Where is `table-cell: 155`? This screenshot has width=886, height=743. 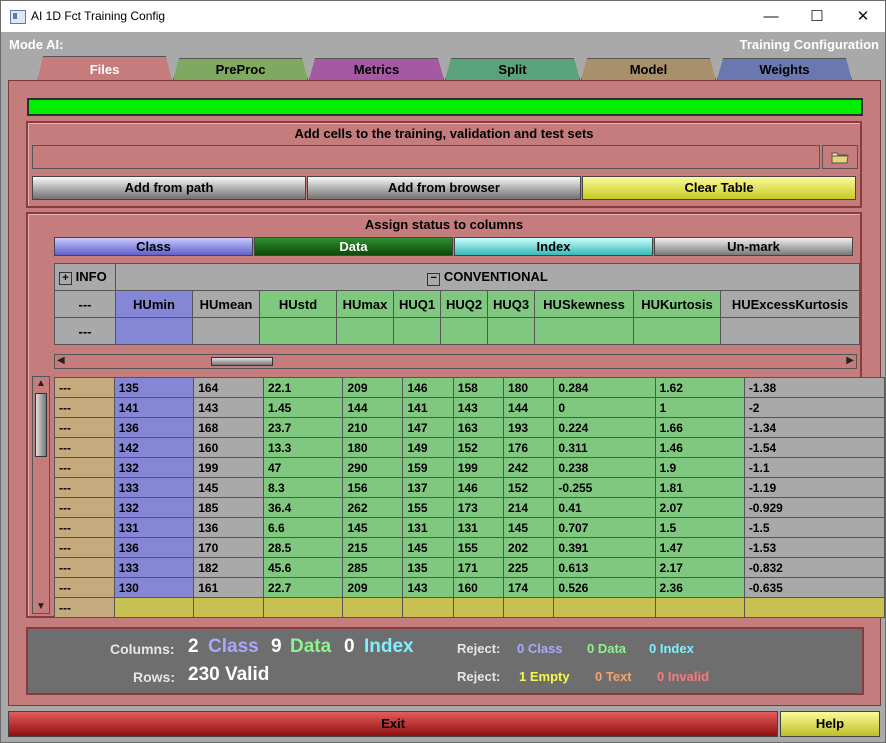 table-cell: 155 is located at coordinates (428, 507).